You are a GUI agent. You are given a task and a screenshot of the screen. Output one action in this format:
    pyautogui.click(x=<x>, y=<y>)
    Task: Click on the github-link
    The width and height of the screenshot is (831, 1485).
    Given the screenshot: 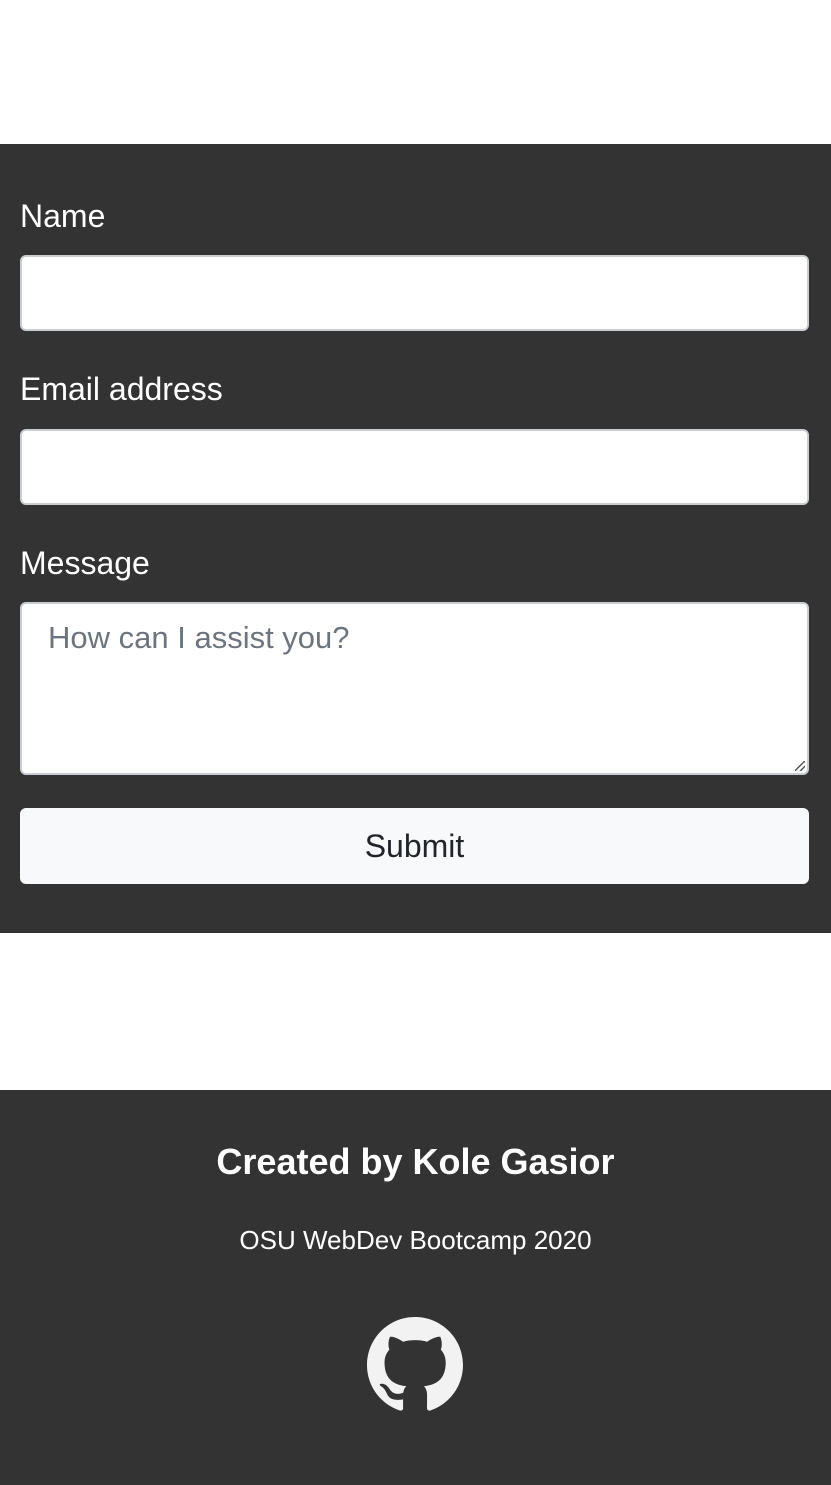 What is the action you would take?
    pyautogui.click(x=415, y=1365)
    